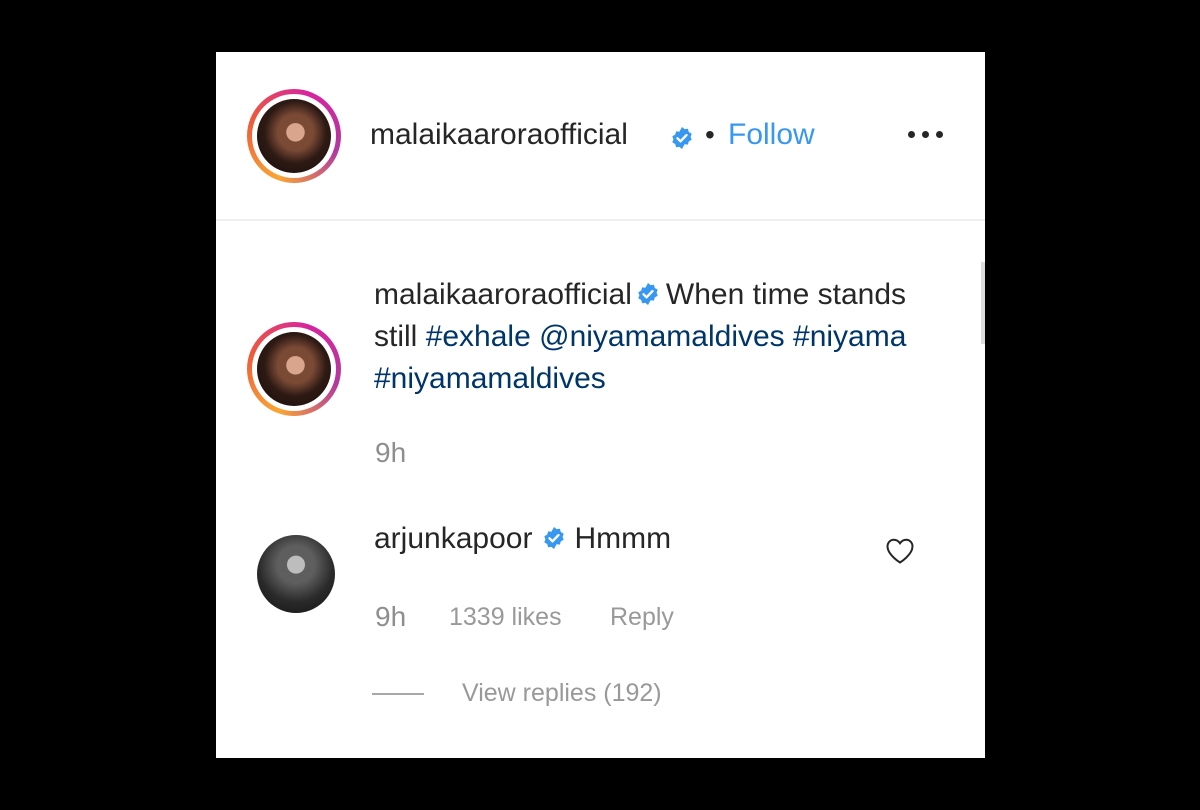 The image size is (1200, 810). I want to click on mention-niyamamaldives: @niyamamaldives, so click(662, 336).